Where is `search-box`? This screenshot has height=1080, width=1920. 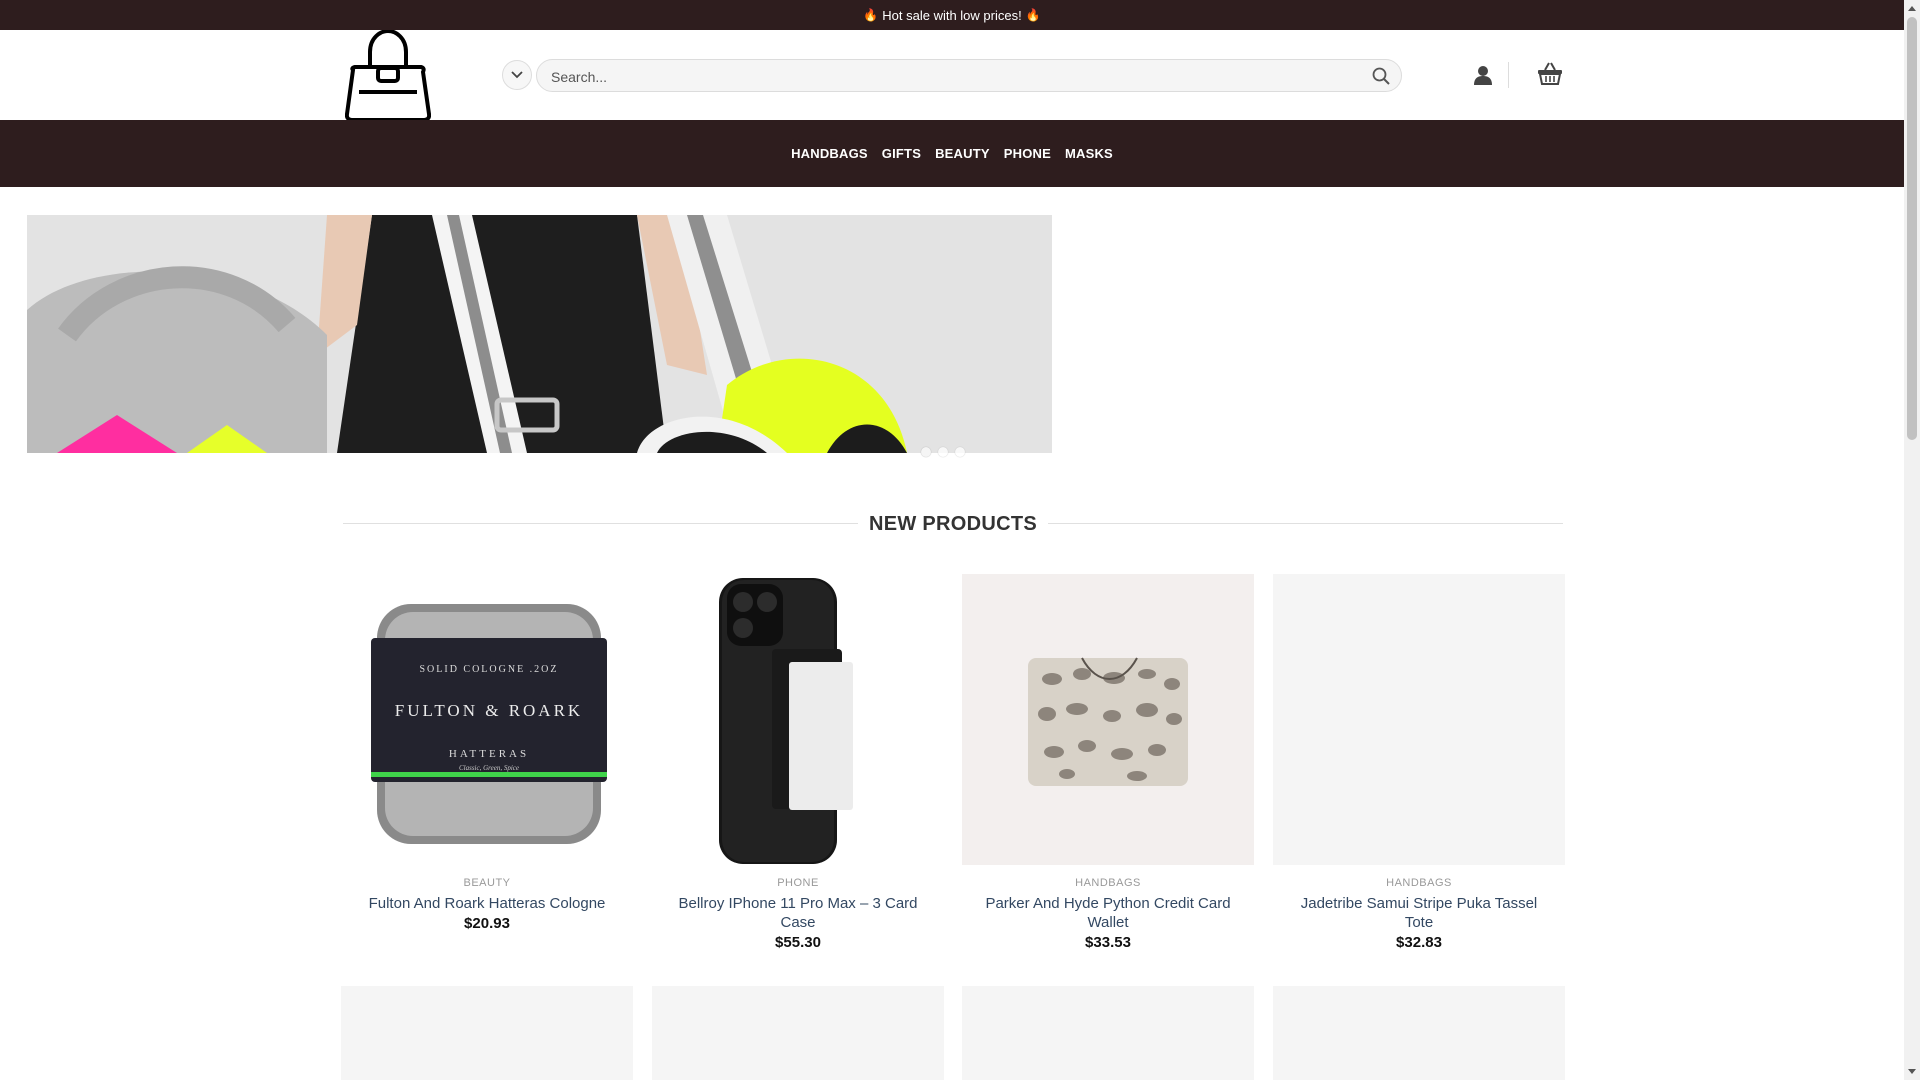 search-box is located at coordinates (969, 76).